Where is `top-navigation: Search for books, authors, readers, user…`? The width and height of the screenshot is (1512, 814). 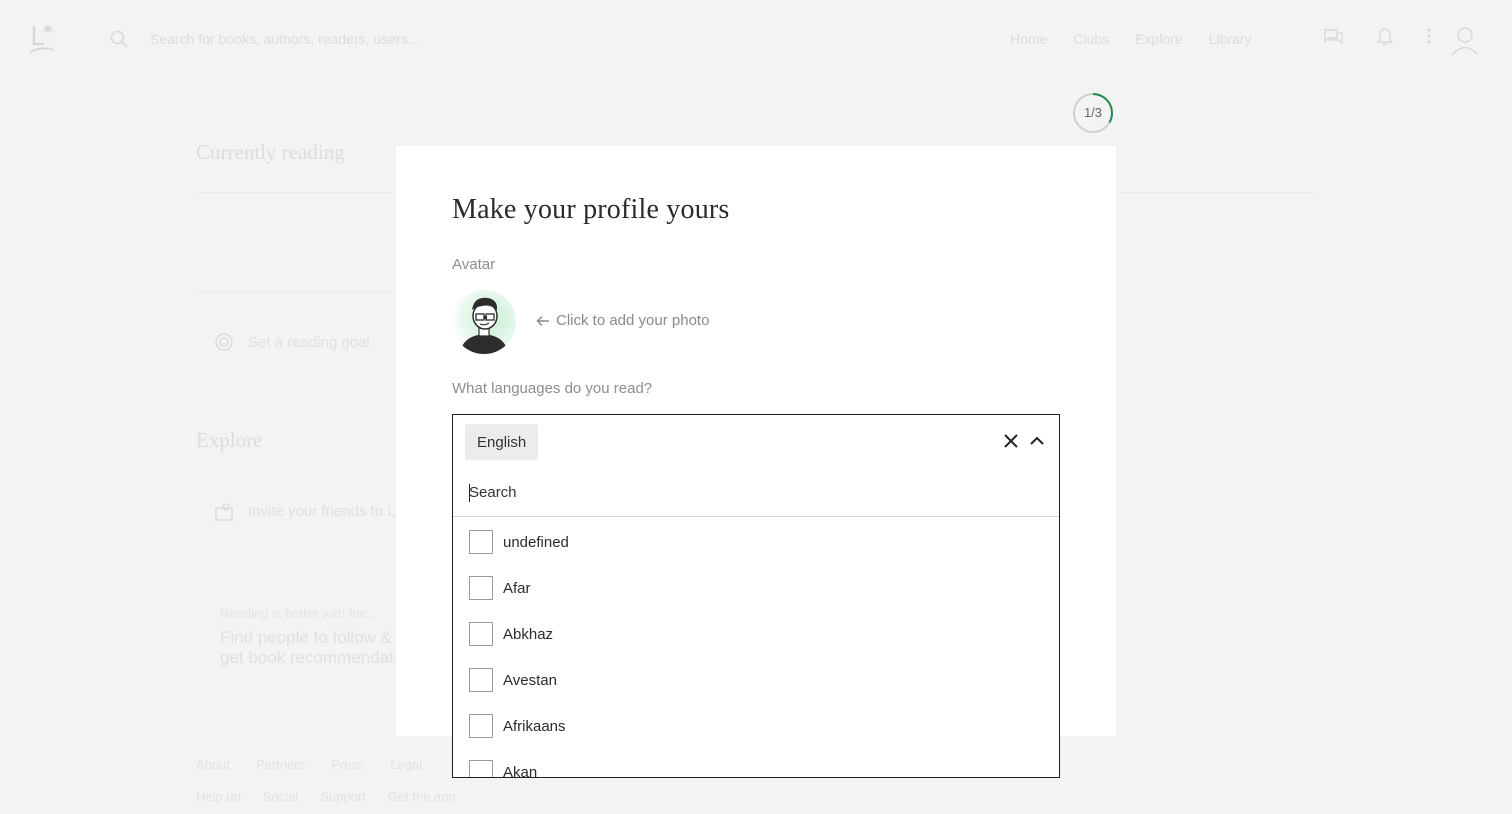
top-navigation: Search for books, authors, readers, user… is located at coordinates (756, 40).